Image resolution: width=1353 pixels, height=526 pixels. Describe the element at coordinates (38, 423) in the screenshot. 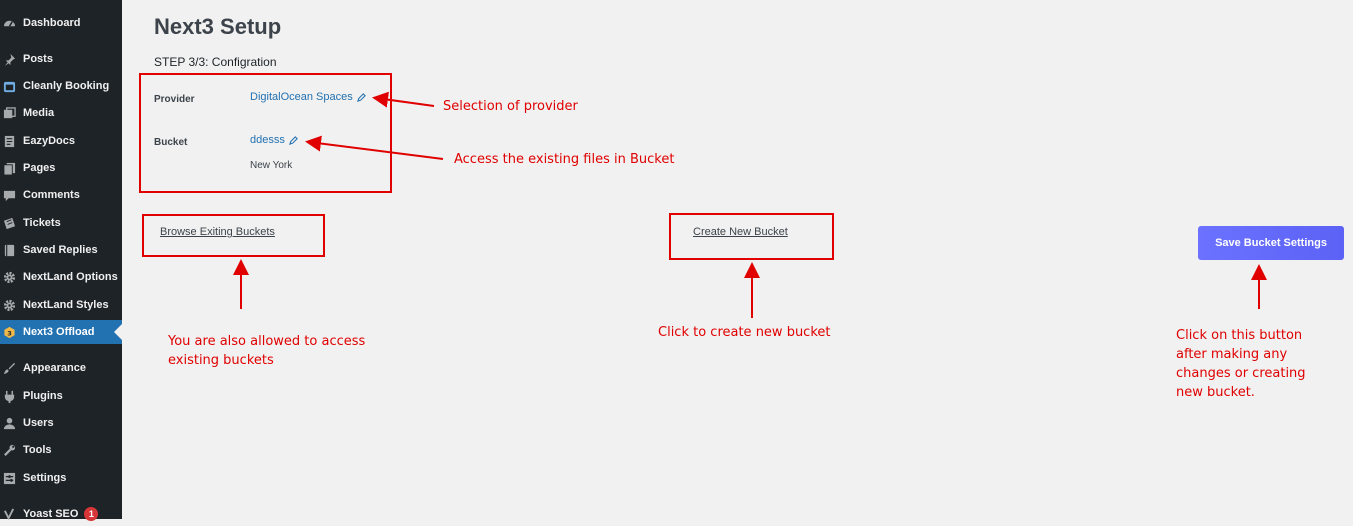

I see `sidebar-item-label: Users` at that location.